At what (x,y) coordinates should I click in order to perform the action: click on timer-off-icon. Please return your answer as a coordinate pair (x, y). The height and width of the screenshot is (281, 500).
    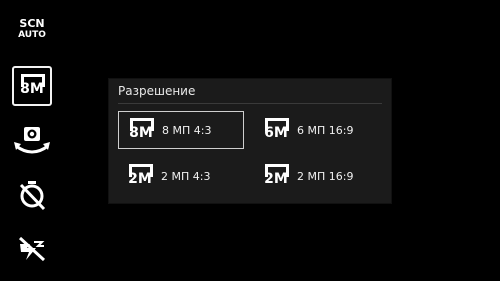
    Looking at the image, I should click on (32, 196).